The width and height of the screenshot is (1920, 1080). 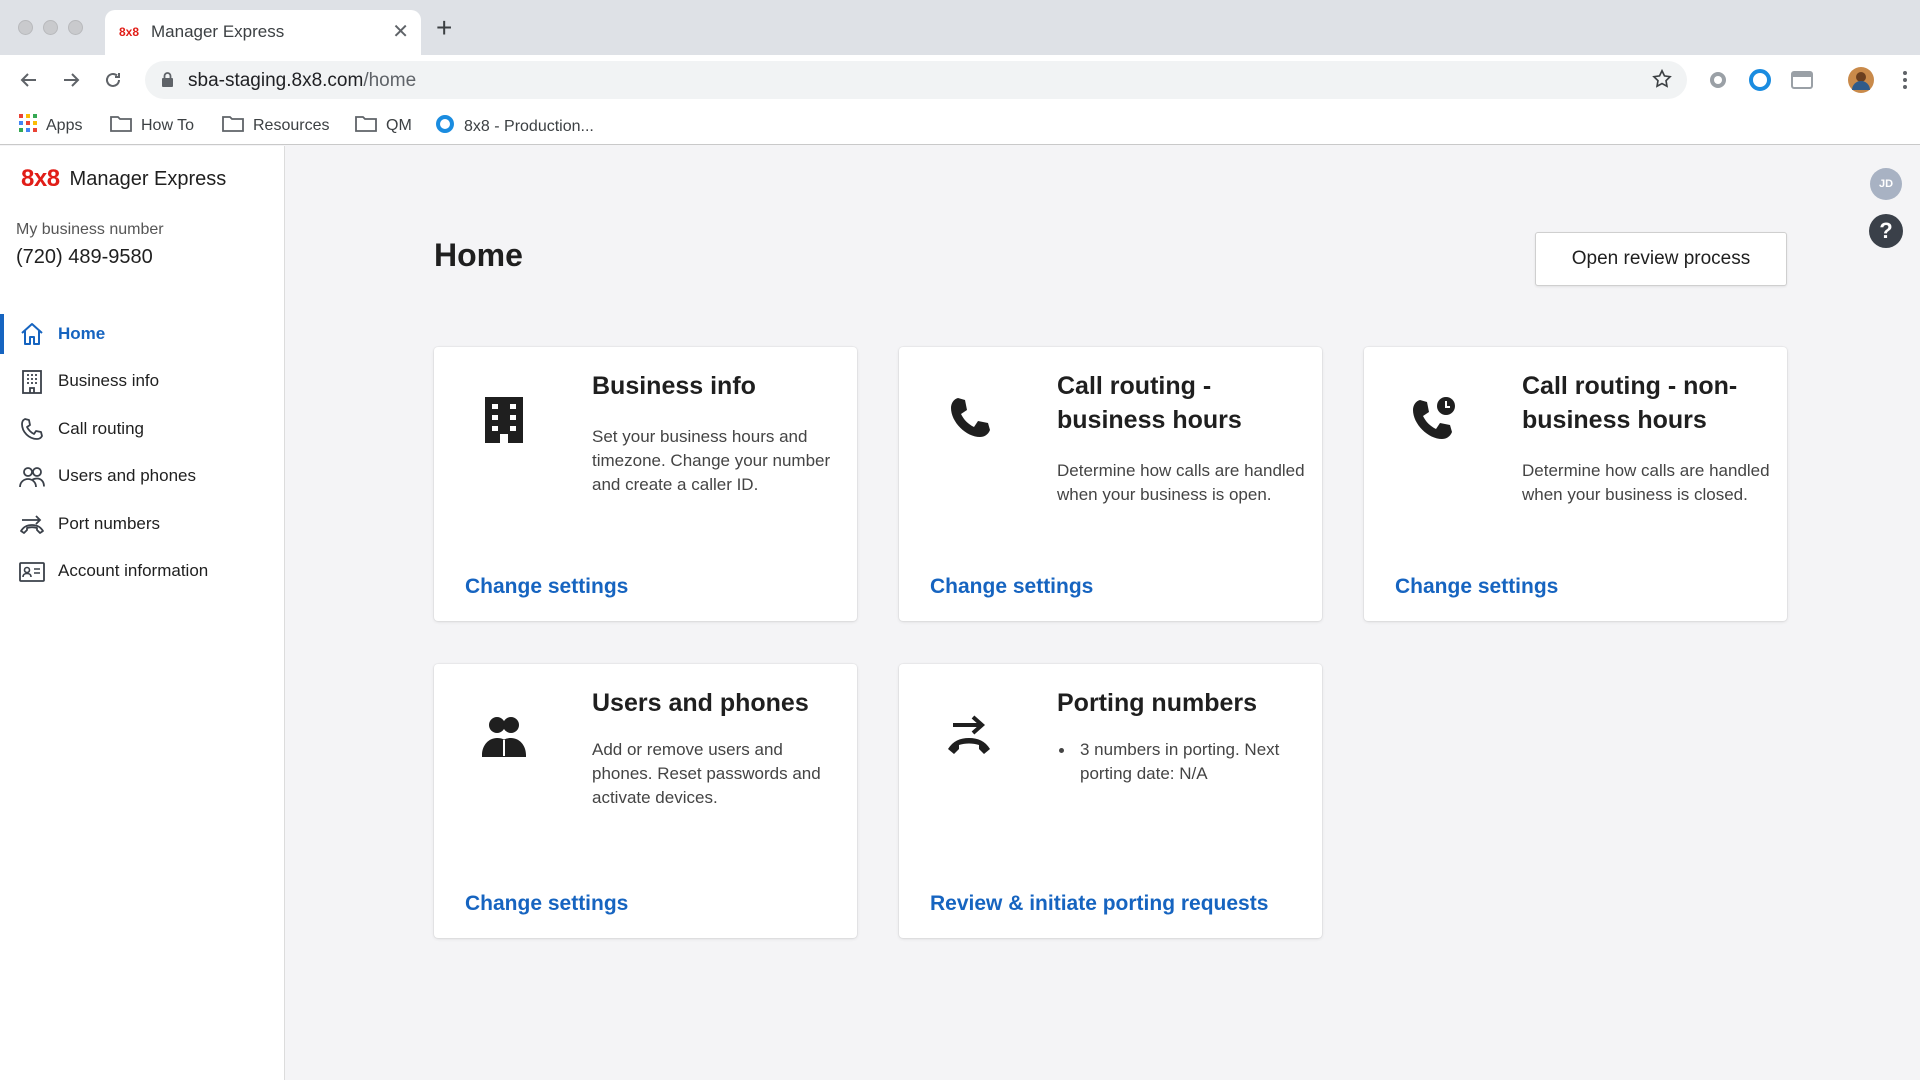 I want to click on bookmark-apps: Apps, so click(x=50, y=125).